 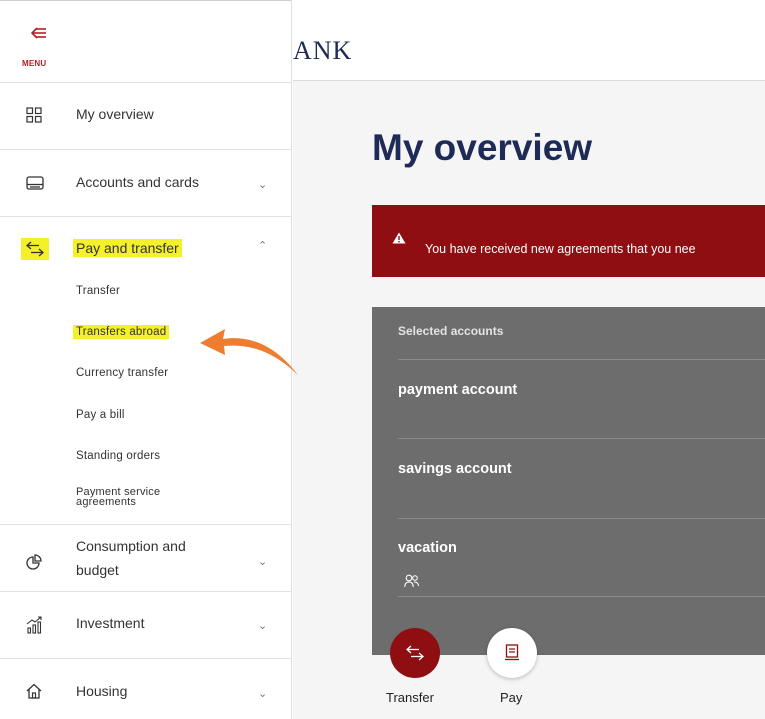 I want to click on pay-action-button, so click(x=512, y=653).